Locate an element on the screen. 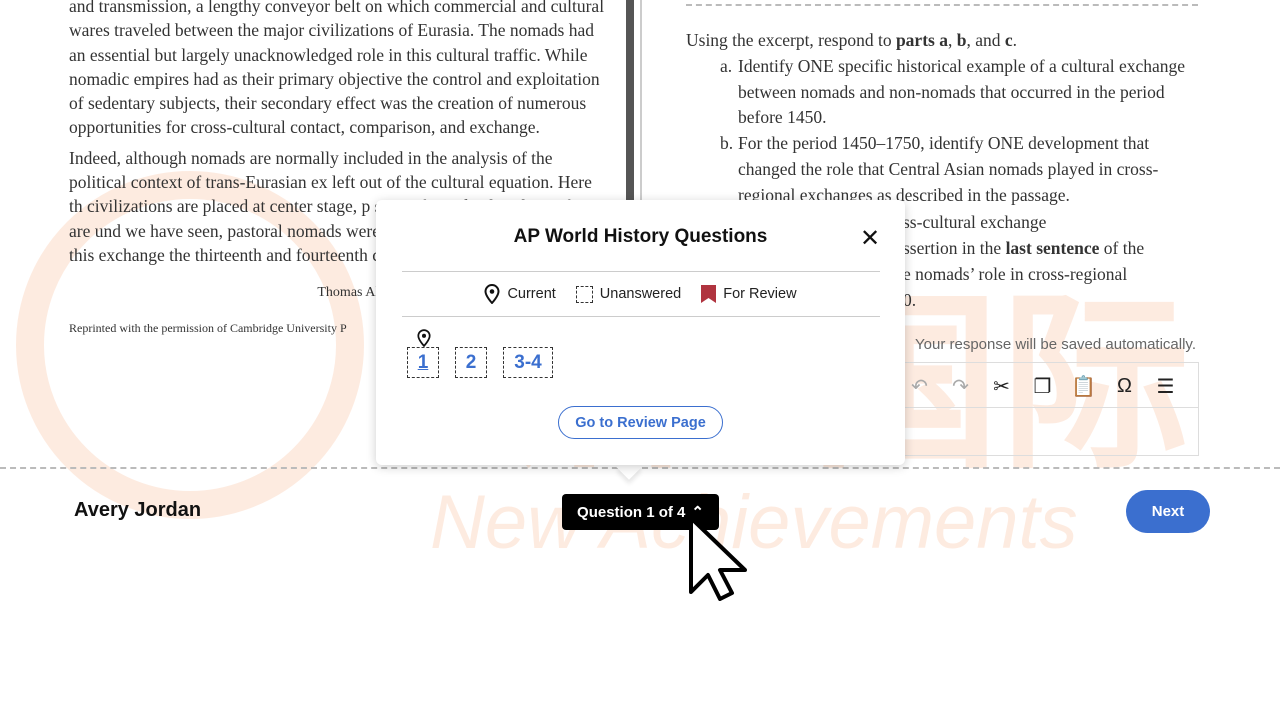  current-location-pin-icon is located at coordinates (424, 338).